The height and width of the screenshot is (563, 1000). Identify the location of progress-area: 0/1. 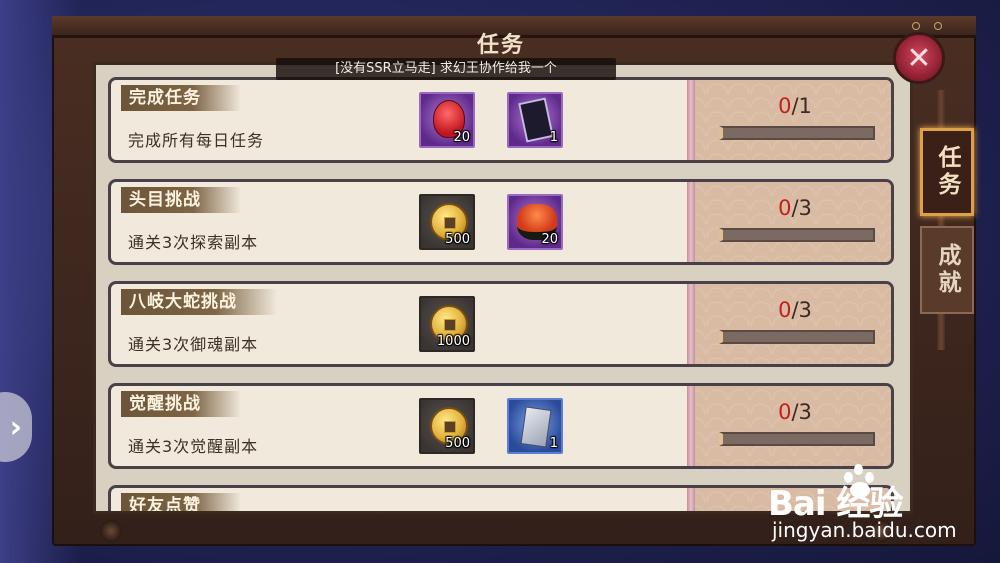
(793, 120).